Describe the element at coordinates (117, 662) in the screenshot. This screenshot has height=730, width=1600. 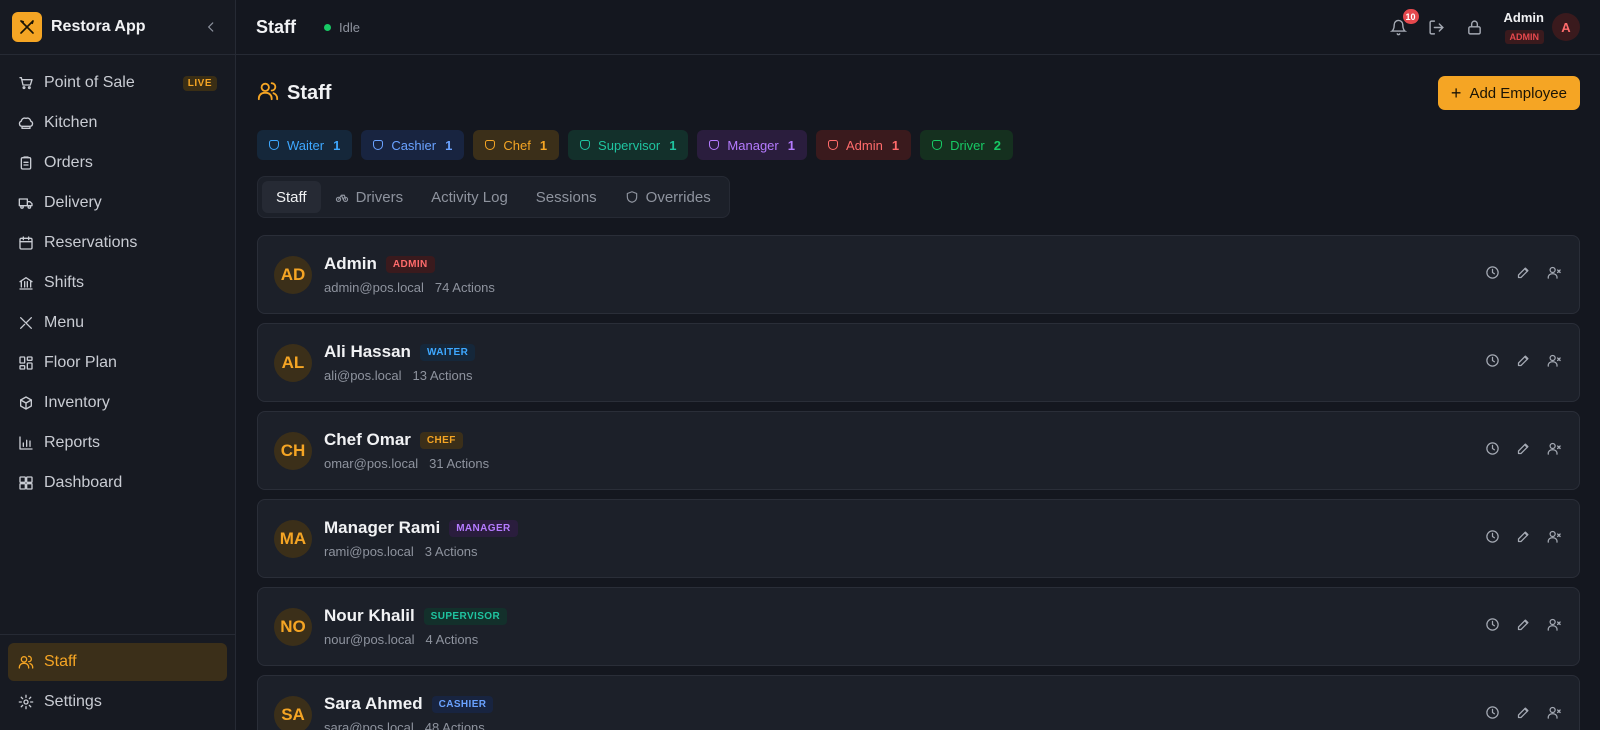
I see `sidebar-item-staff: Staff` at that location.